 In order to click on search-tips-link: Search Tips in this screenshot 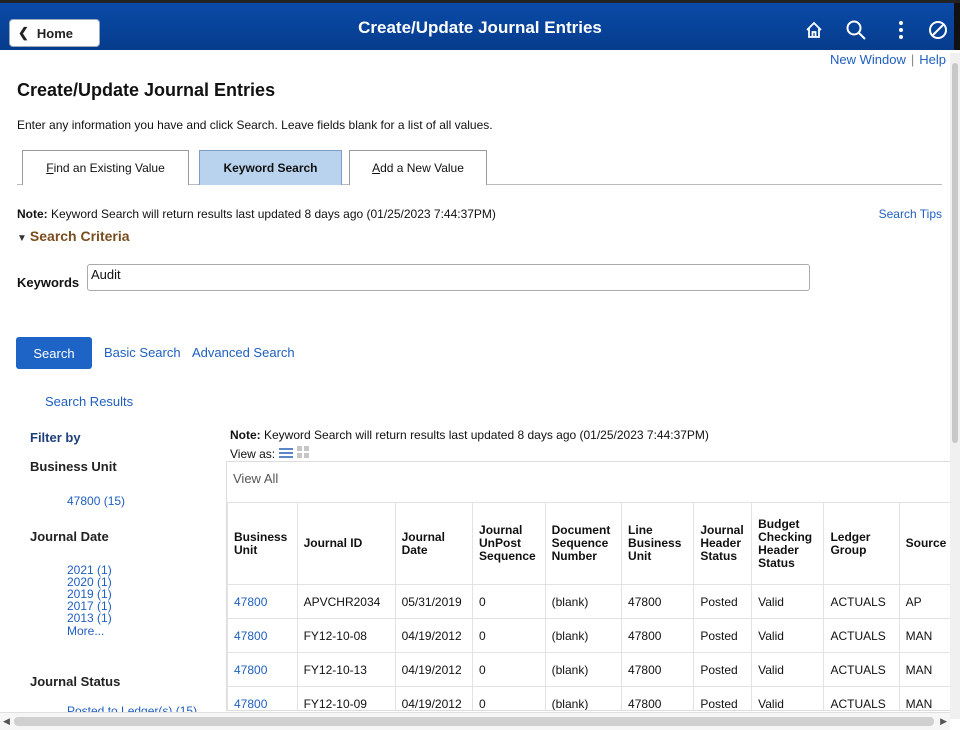, I will do `click(910, 214)`.